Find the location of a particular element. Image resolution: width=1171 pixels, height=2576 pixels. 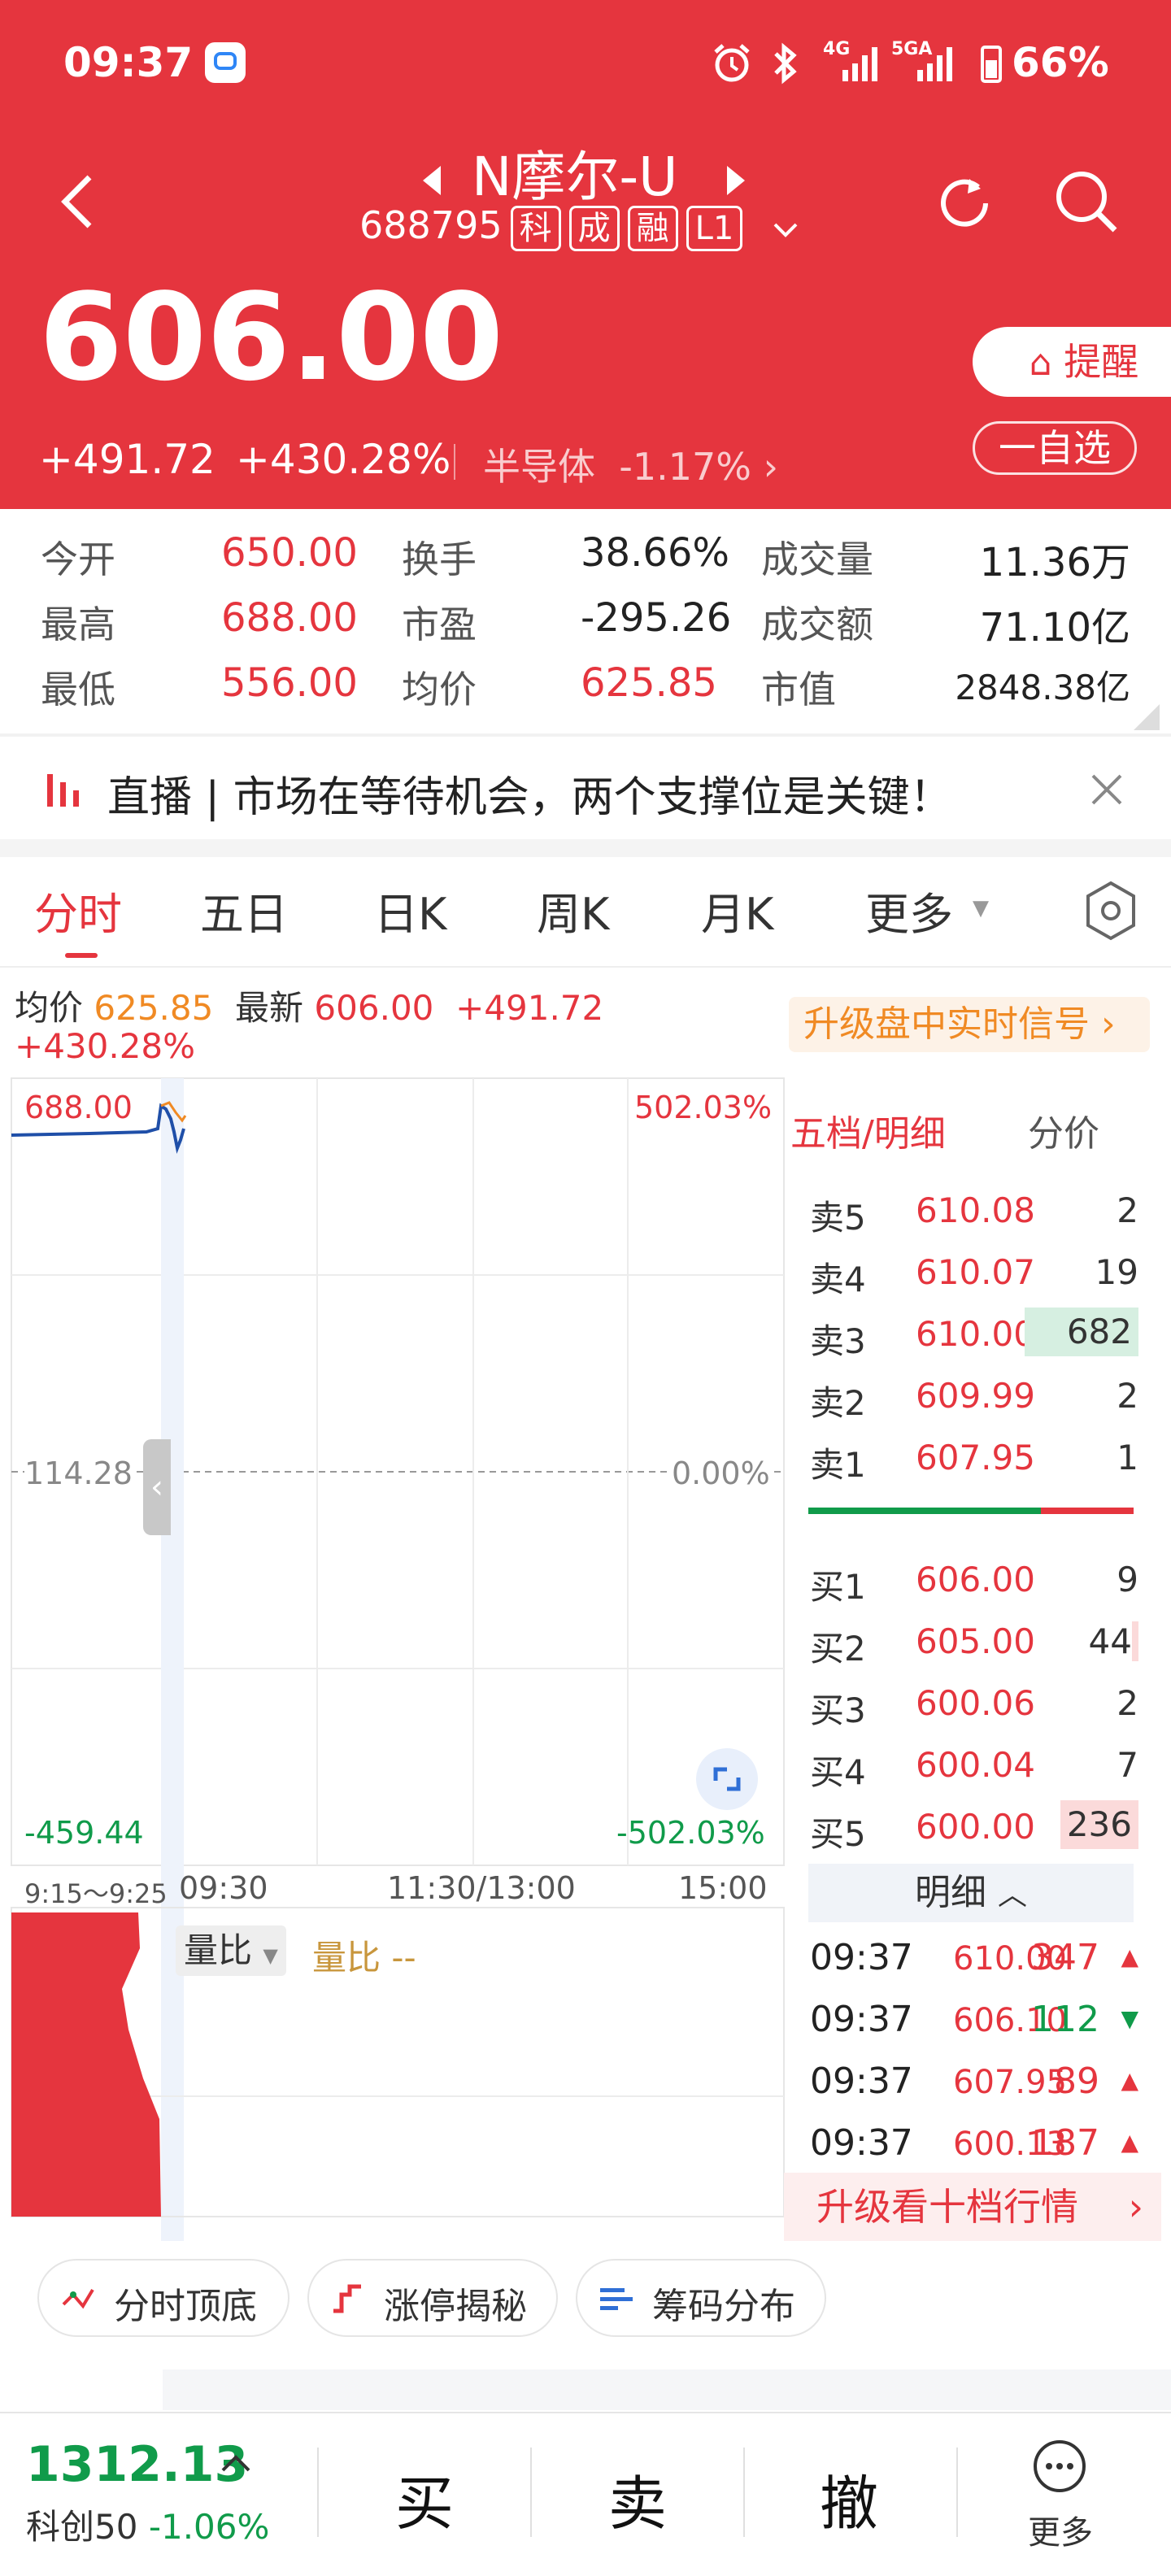

level-price: 600.00 is located at coordinates (975, 1827).